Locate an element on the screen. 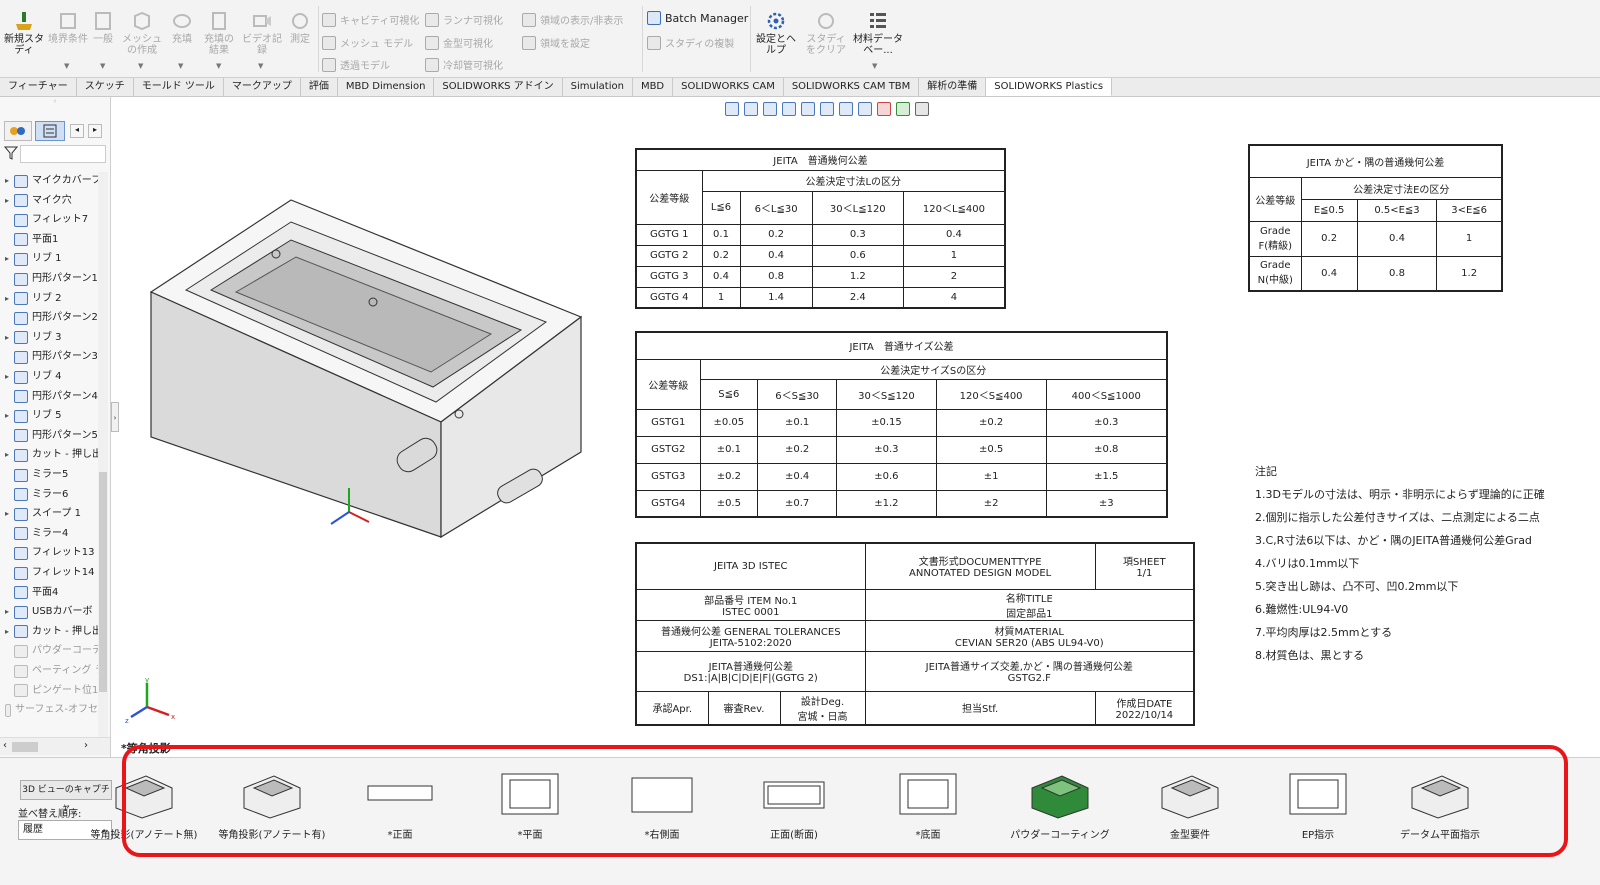 The width and height of the screenshot is (1600, 885). tree-scrollbar is located at coordinates (103, 454).